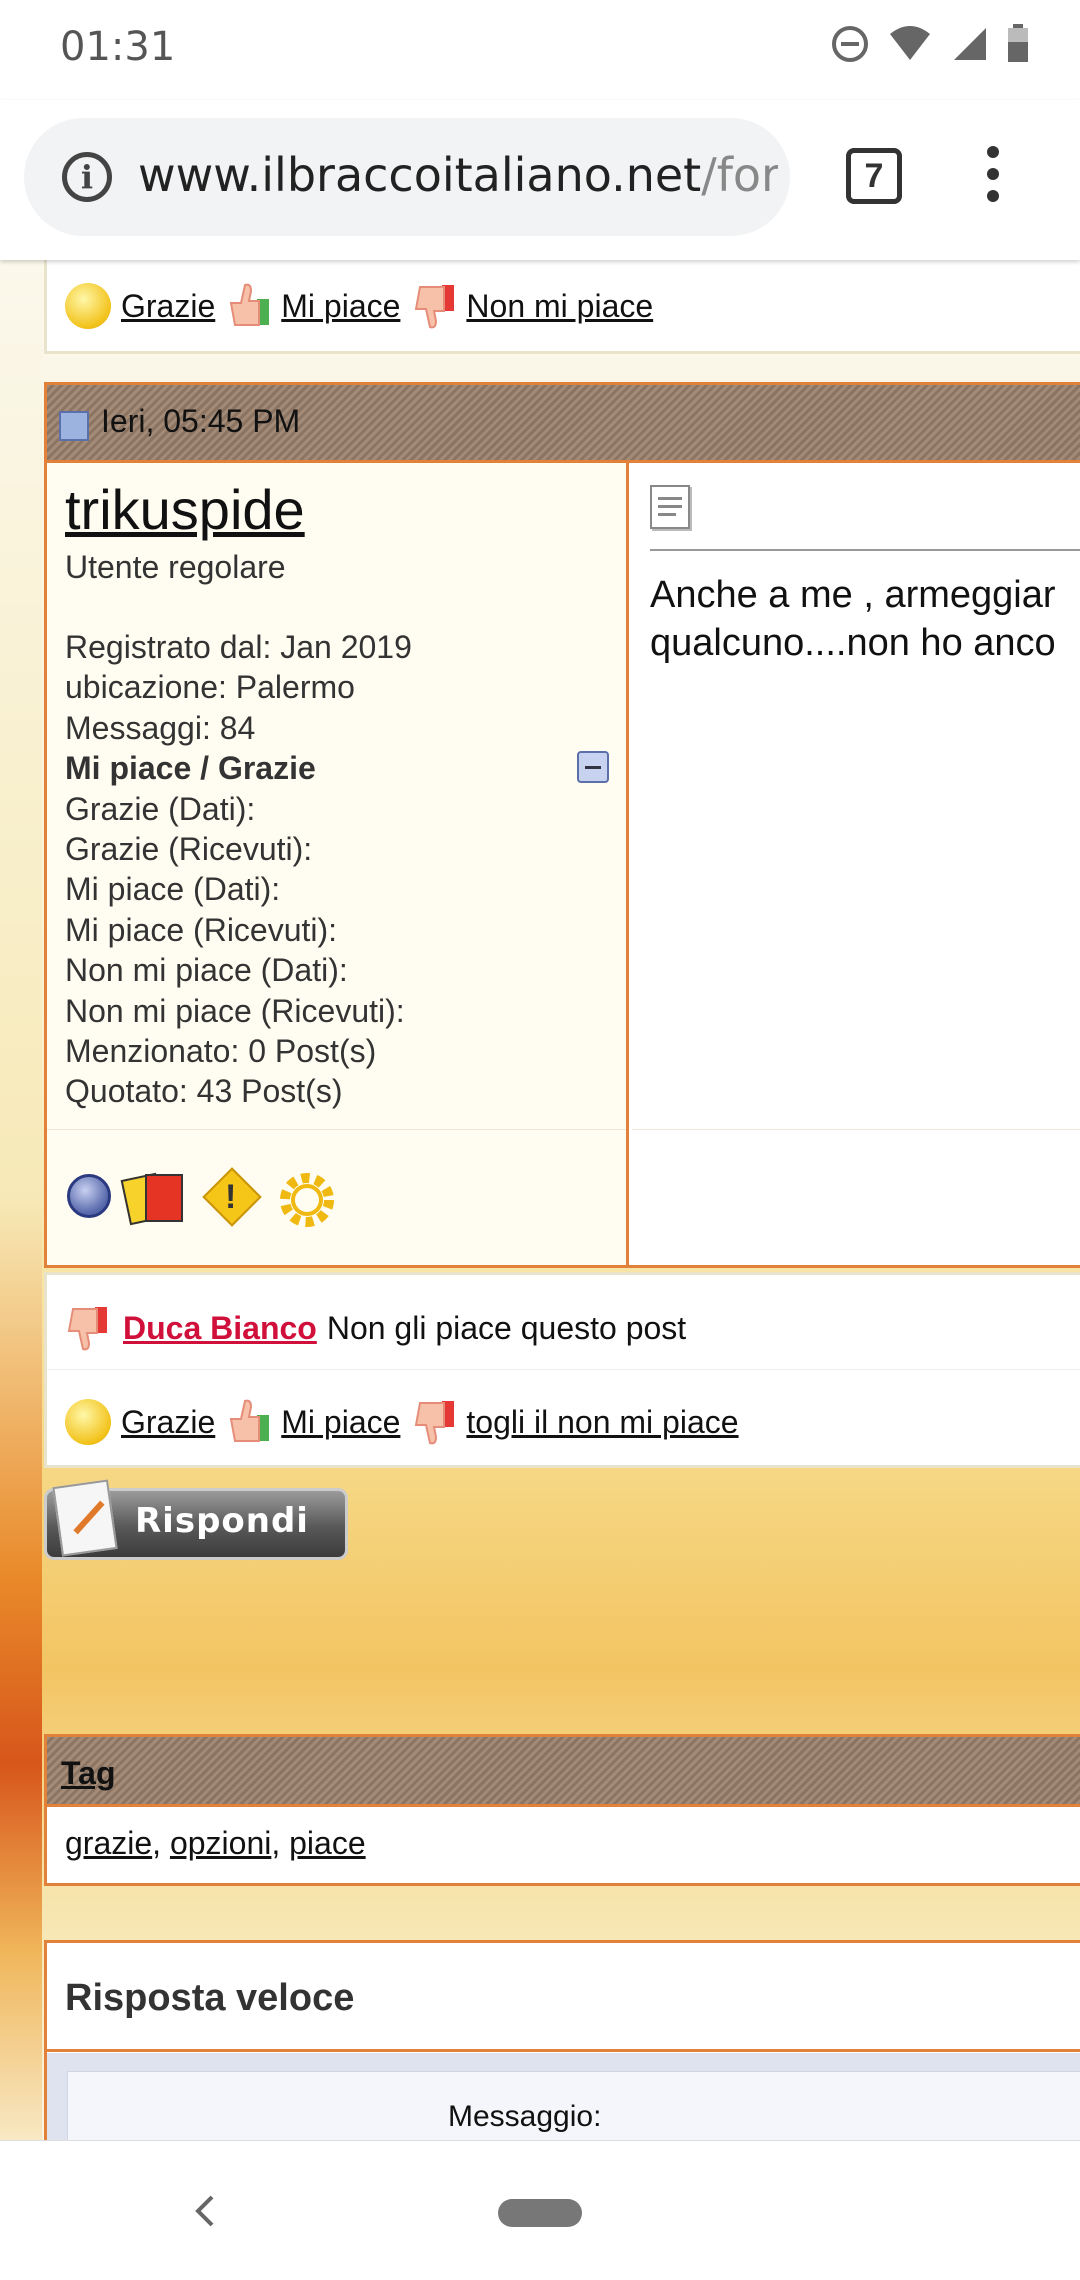 This screenshot has width=1080, height=2280. I want to click on tag-link: piace, so click(327, 1843).